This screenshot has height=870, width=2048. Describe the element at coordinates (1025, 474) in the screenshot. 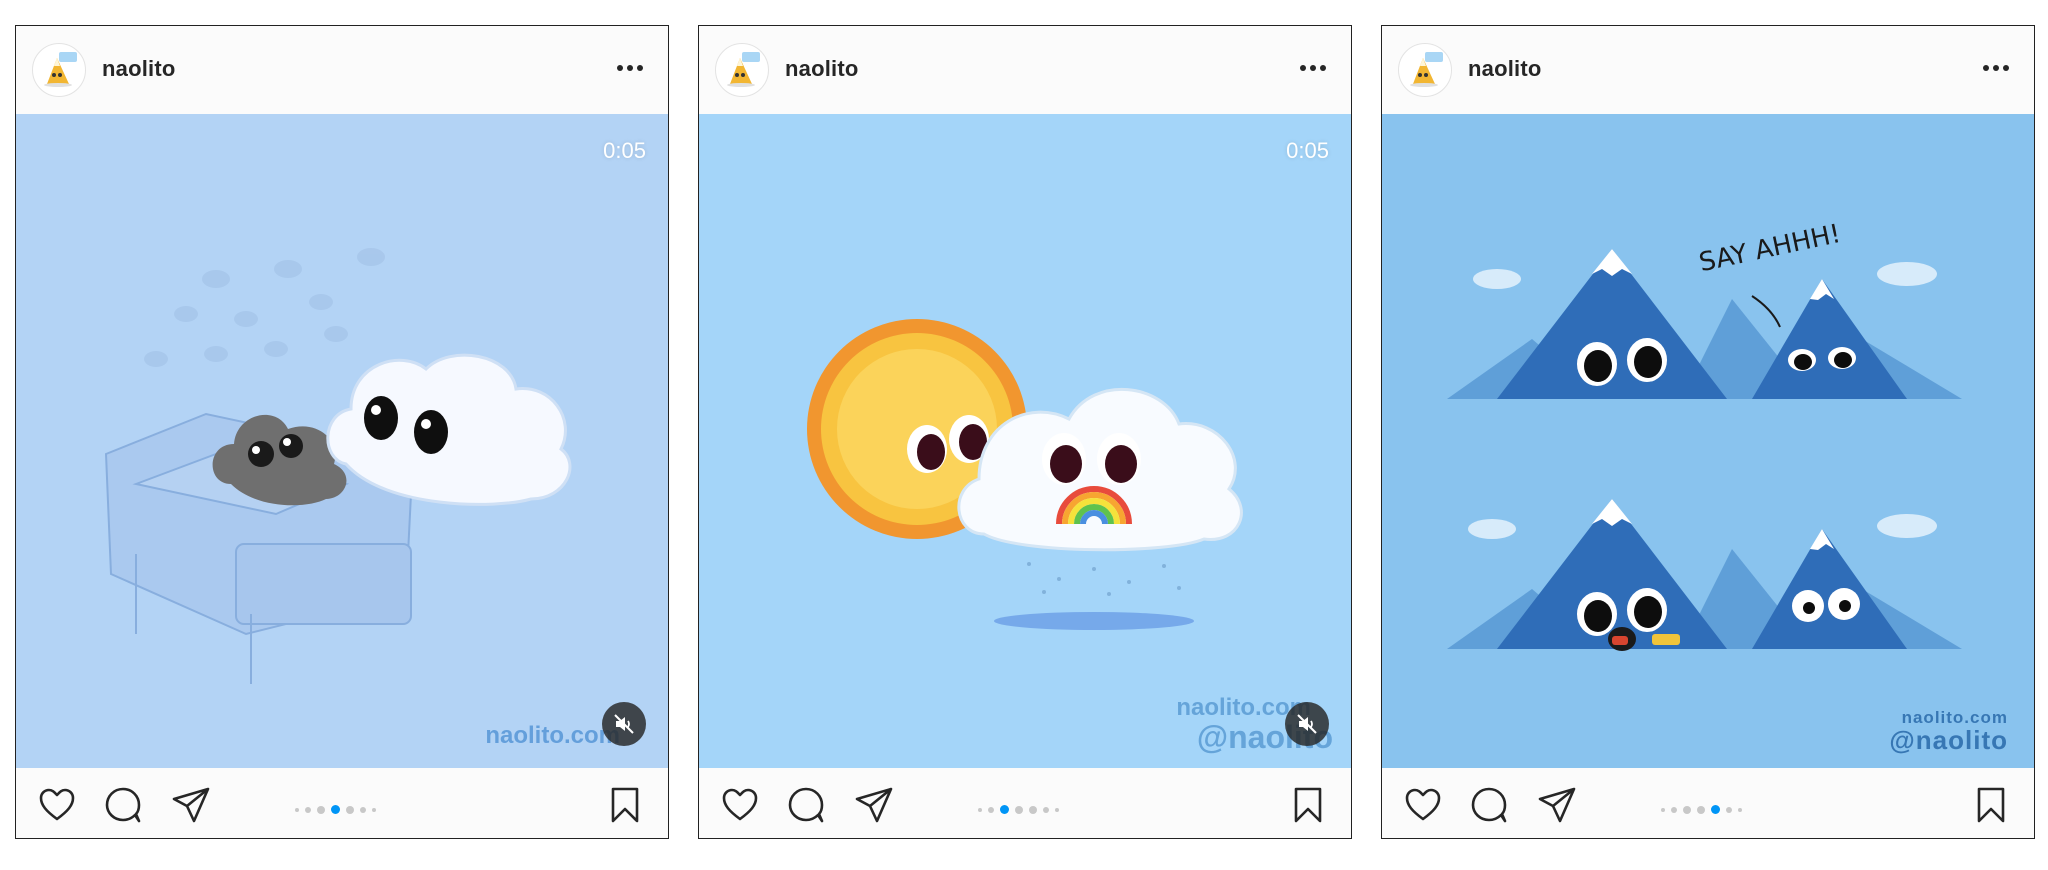

I see `sun-and-cloud-illustration` at that location.